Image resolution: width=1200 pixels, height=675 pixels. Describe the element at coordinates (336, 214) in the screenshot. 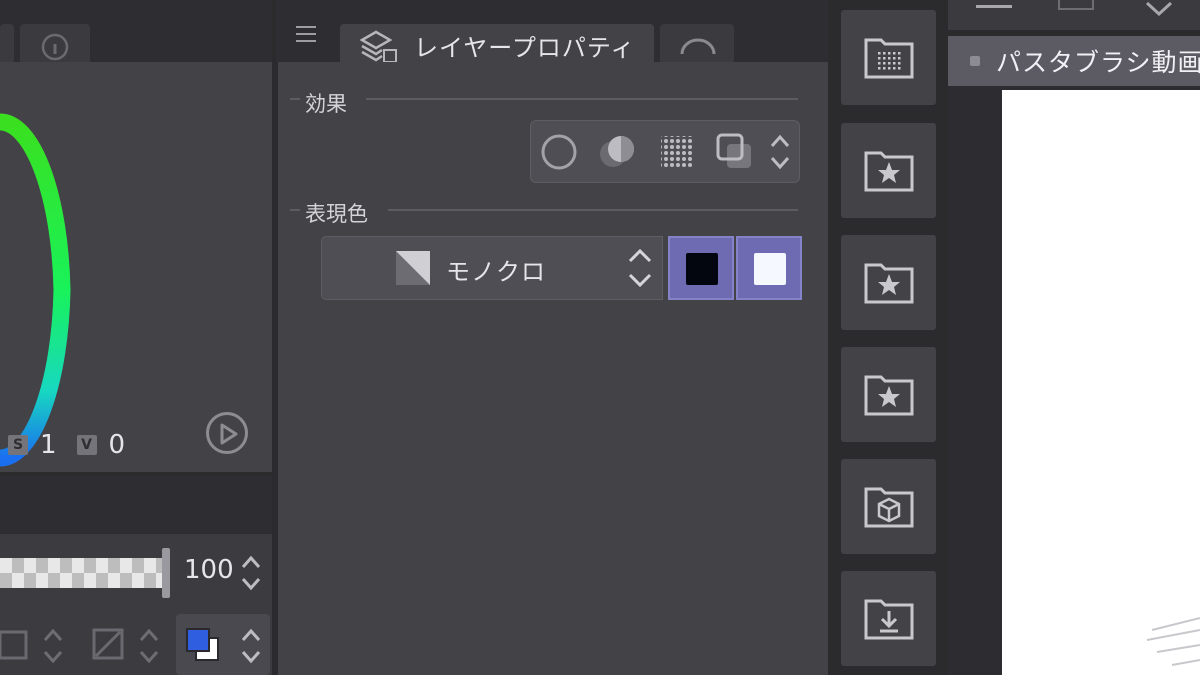

I see `expression-color-label: 表現色` at that location.